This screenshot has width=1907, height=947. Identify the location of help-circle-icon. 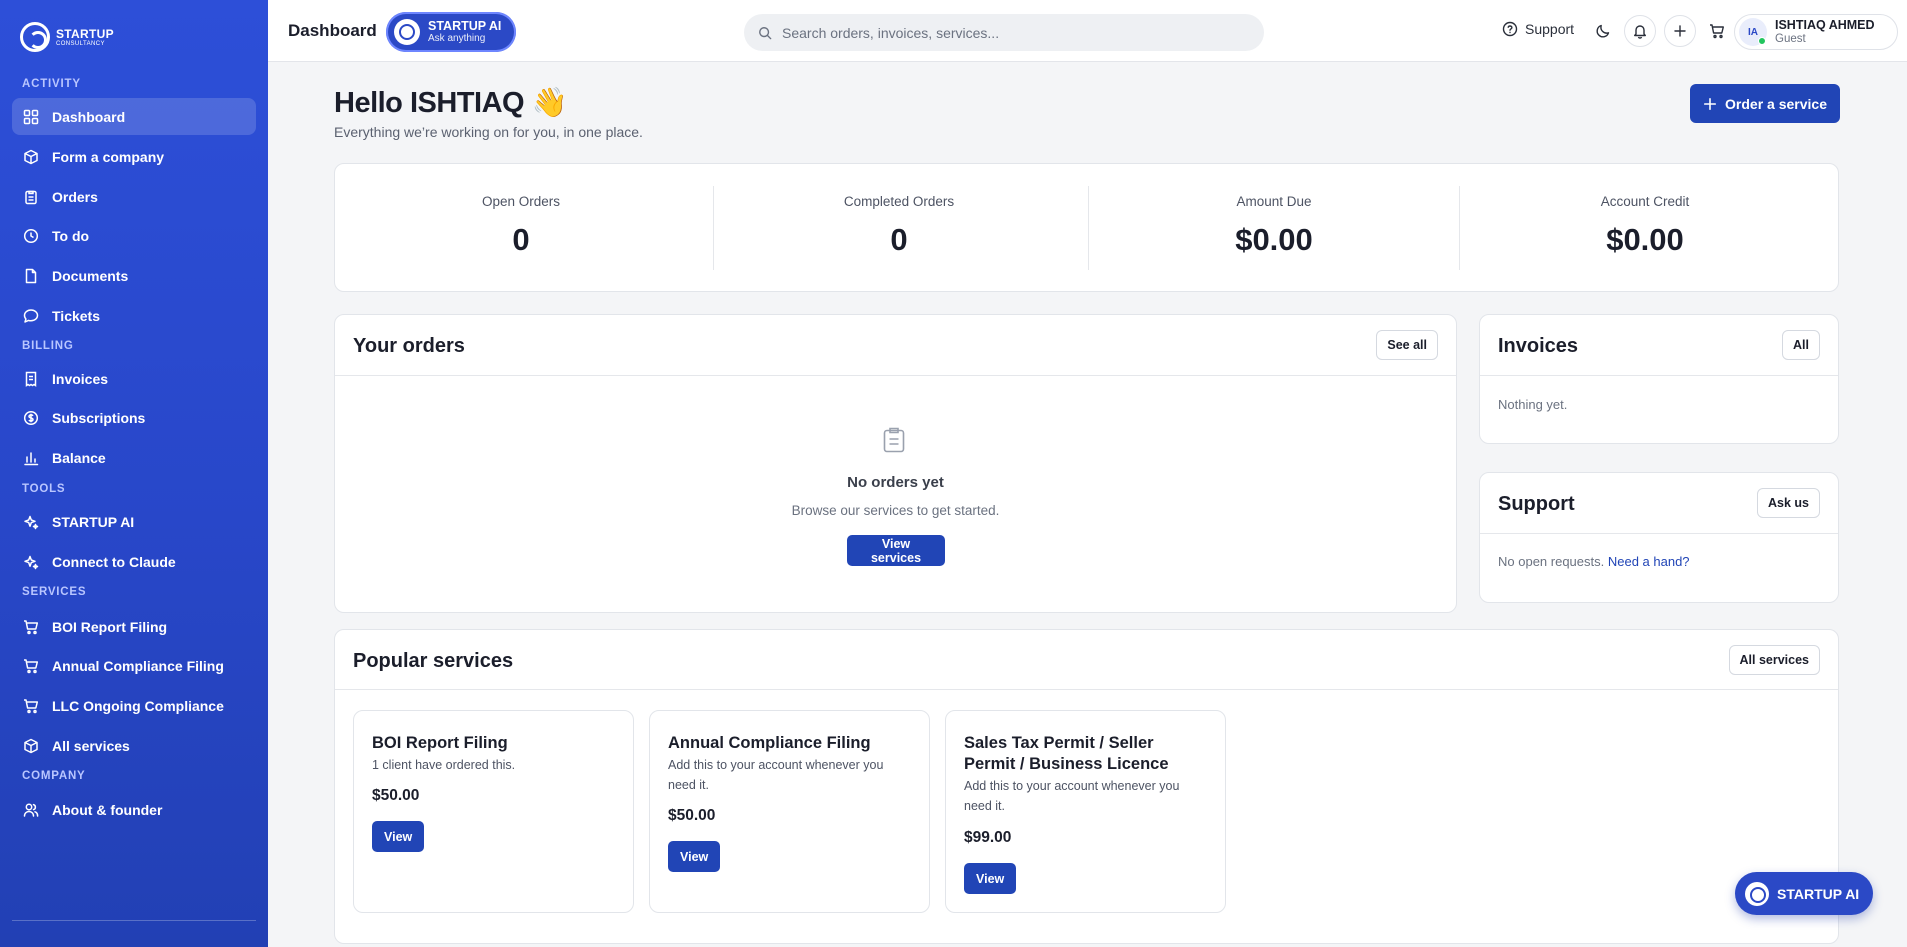
(1510, 29).